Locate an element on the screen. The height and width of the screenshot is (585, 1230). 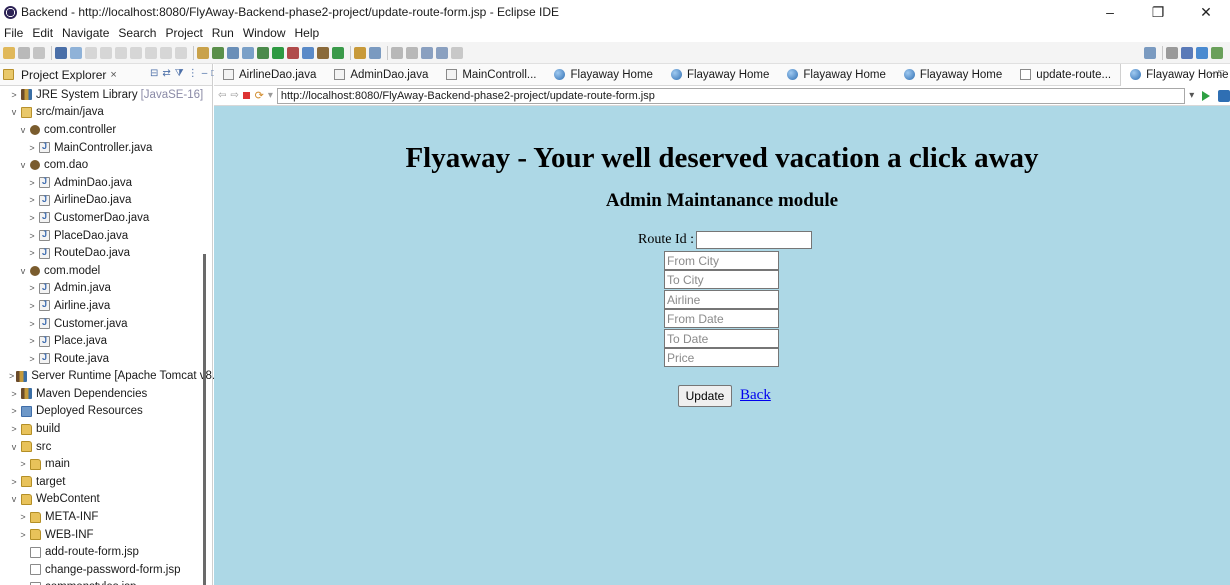
save-icon is located at coordinates (24, 52).